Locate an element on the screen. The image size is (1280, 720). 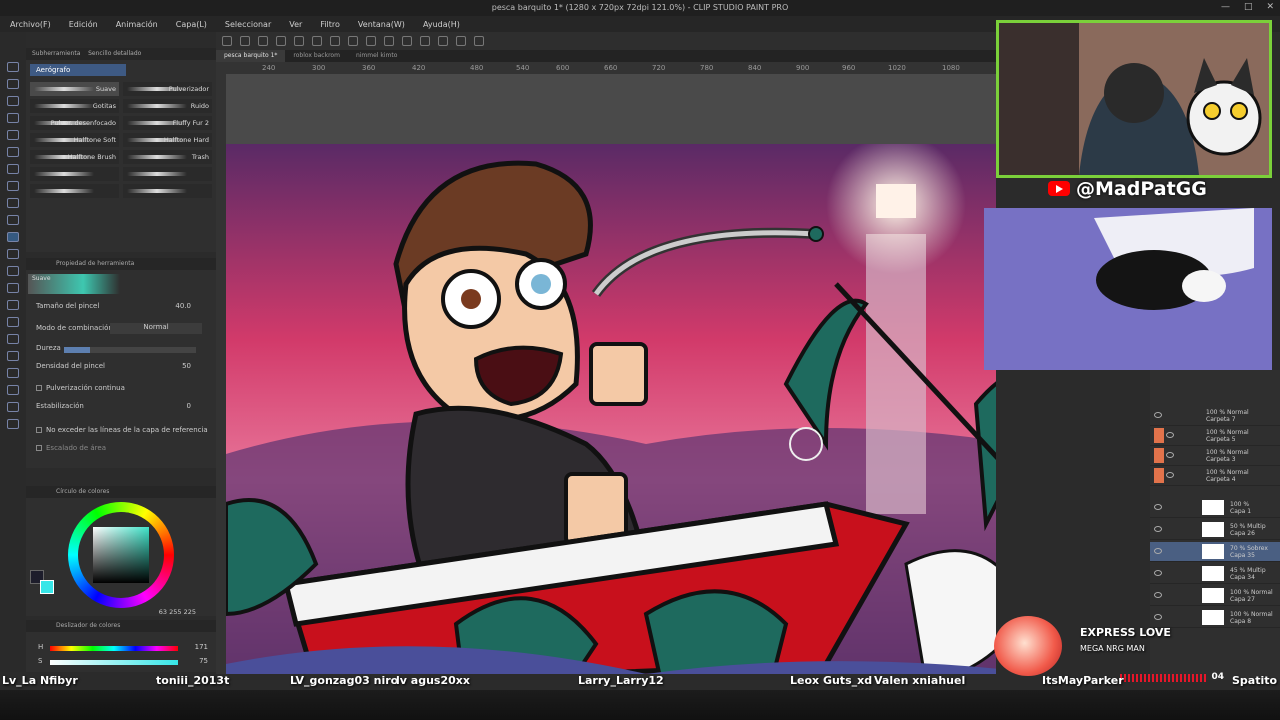
layer-row: 50 % Multip Capa 26 is located at coordinates (1215, 530).